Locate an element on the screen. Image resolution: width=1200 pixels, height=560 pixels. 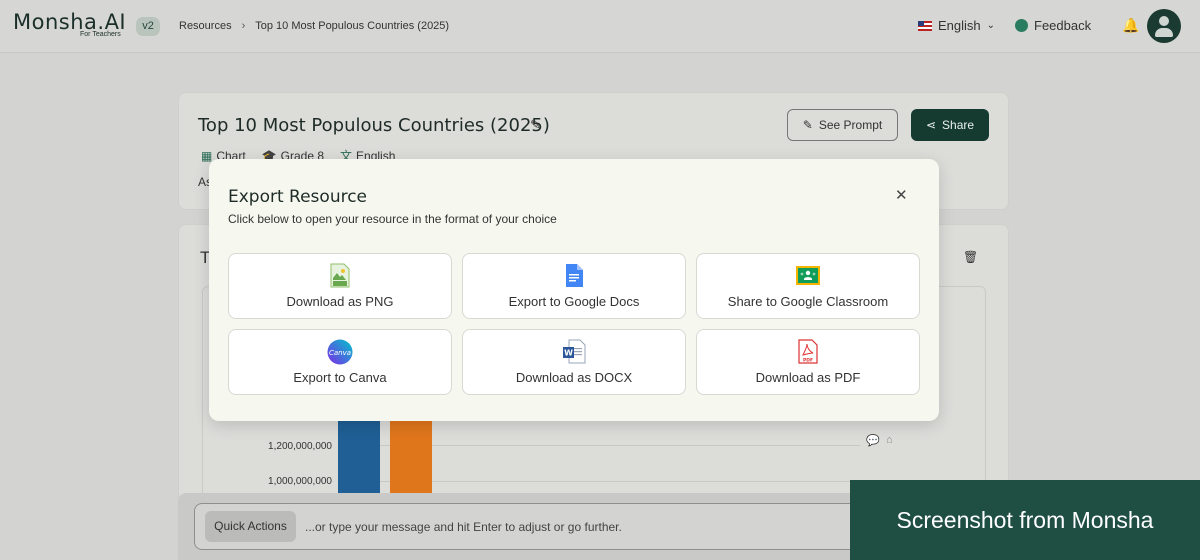
language-label: English is located at coordinates (959, 25).